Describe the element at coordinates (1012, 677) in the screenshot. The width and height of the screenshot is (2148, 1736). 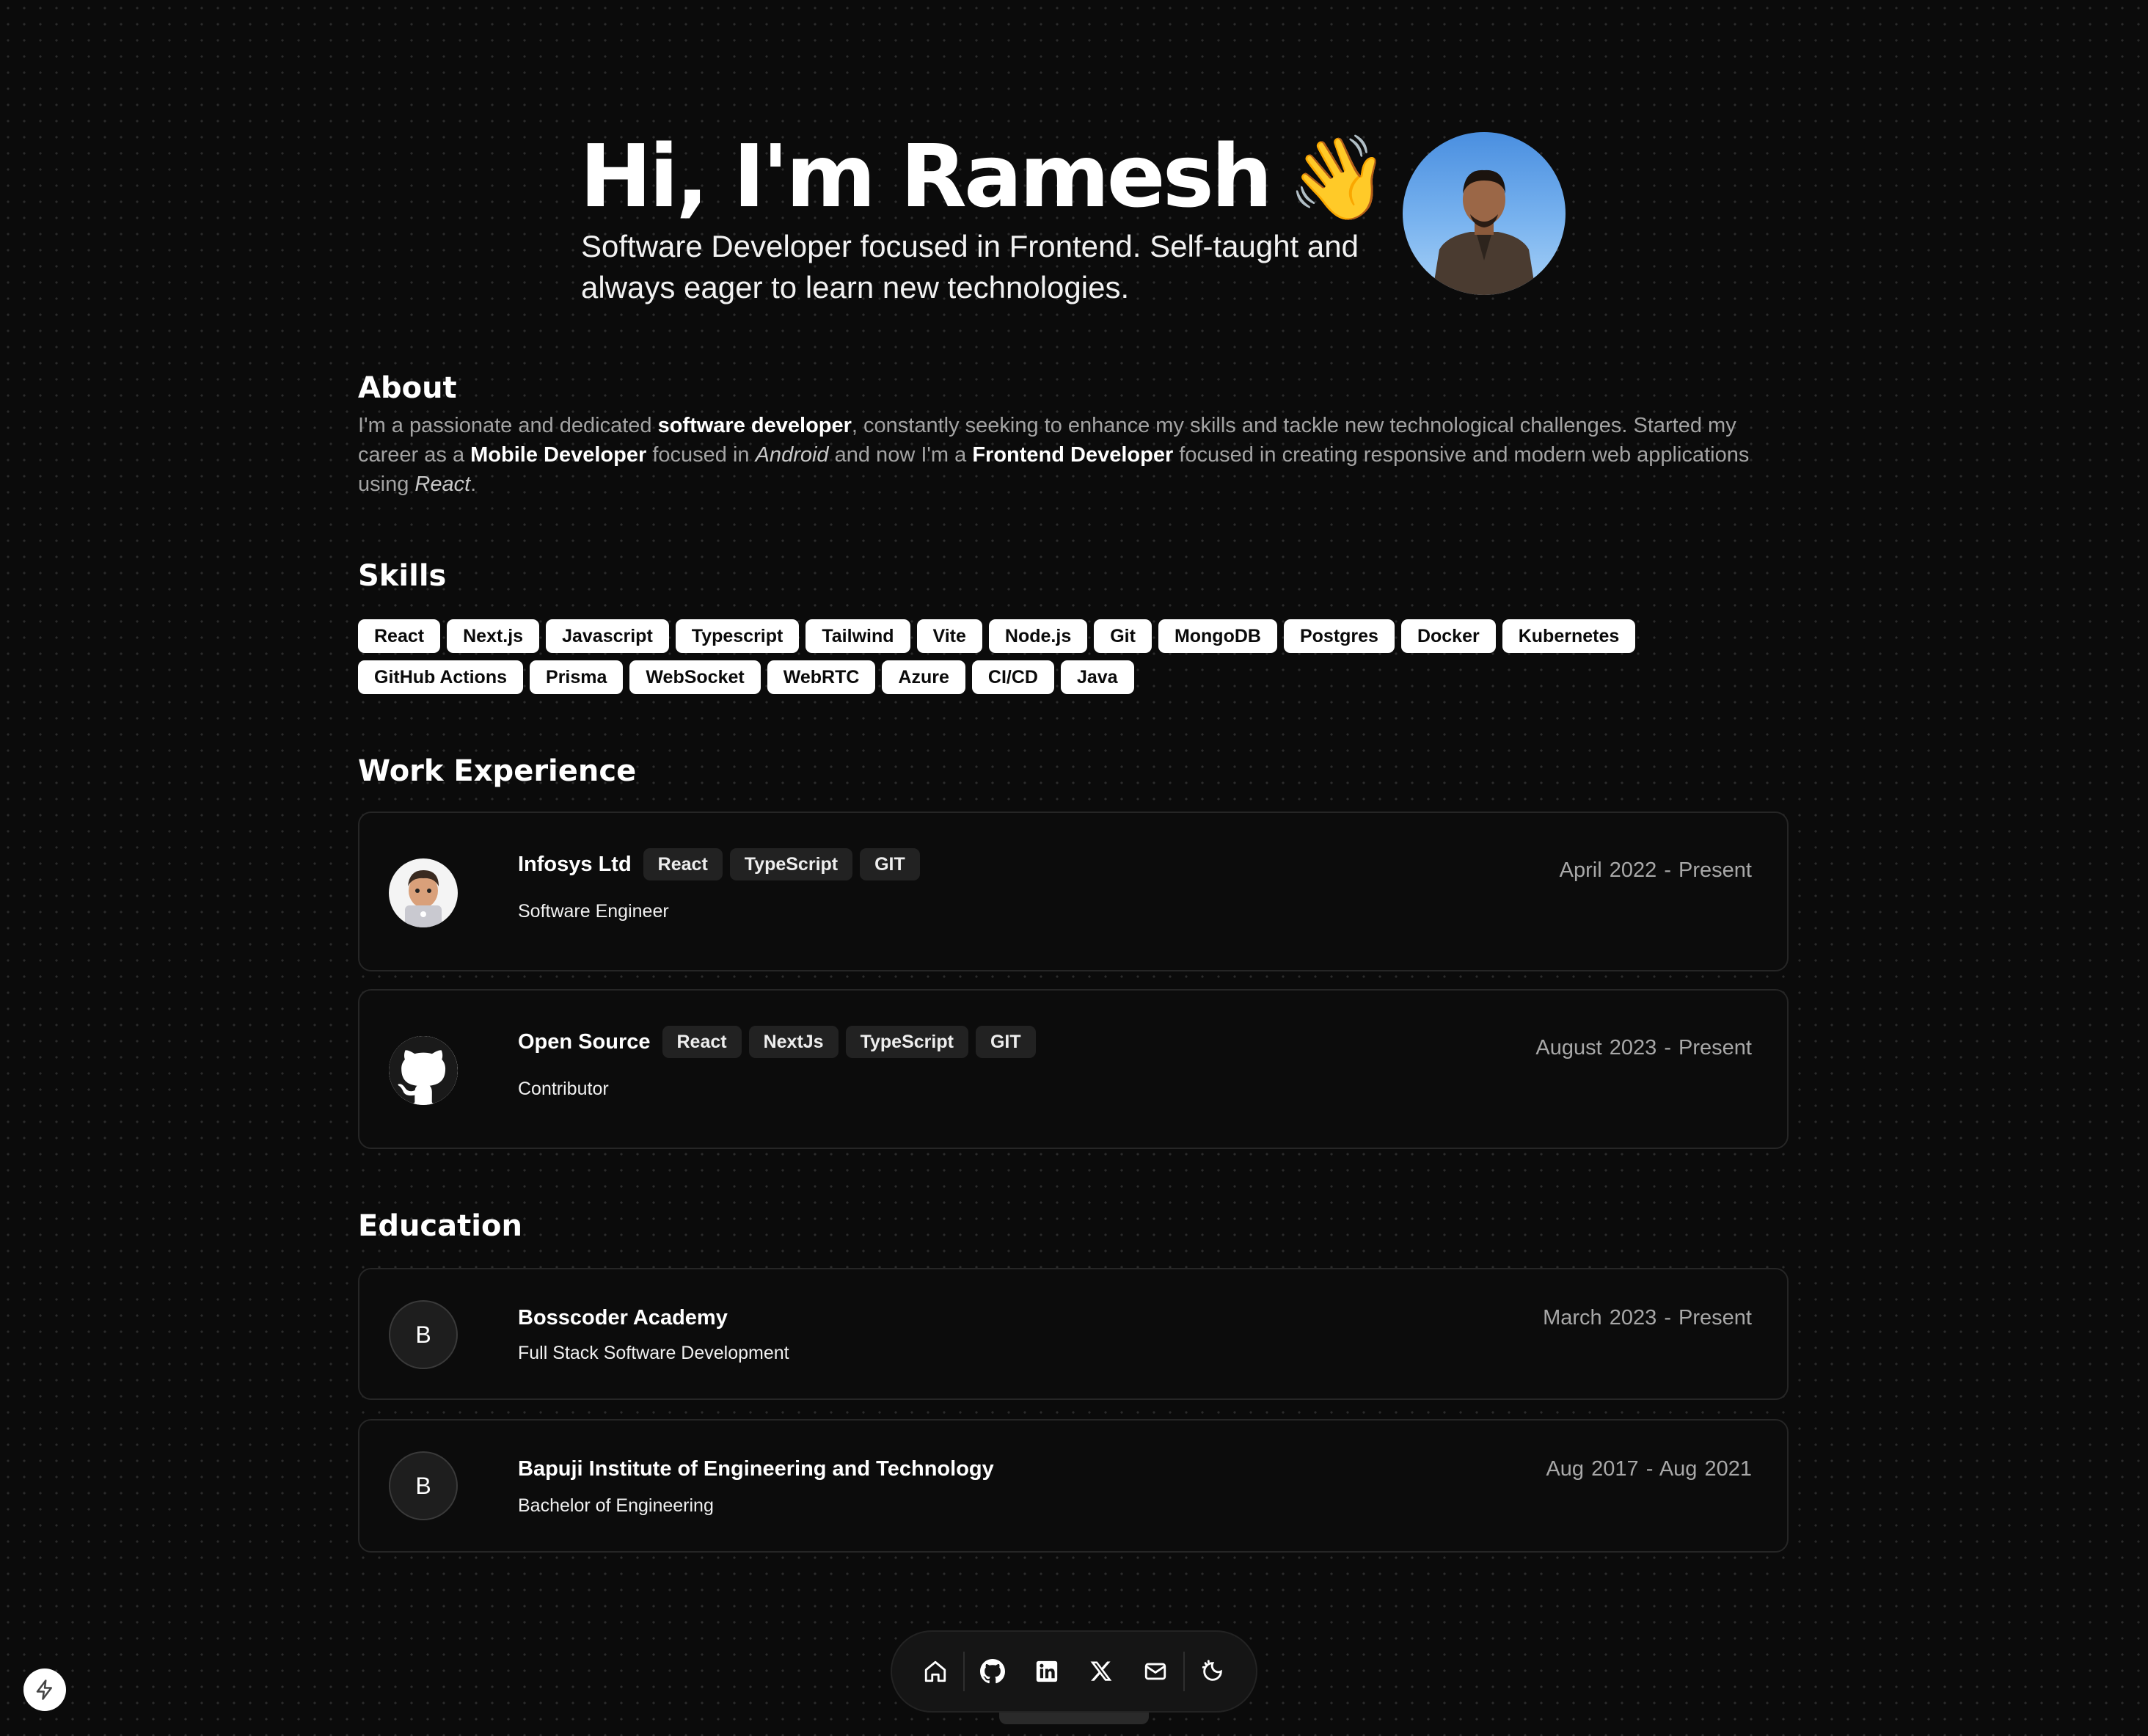
I see `skill-badge: CI/CD` at that location.